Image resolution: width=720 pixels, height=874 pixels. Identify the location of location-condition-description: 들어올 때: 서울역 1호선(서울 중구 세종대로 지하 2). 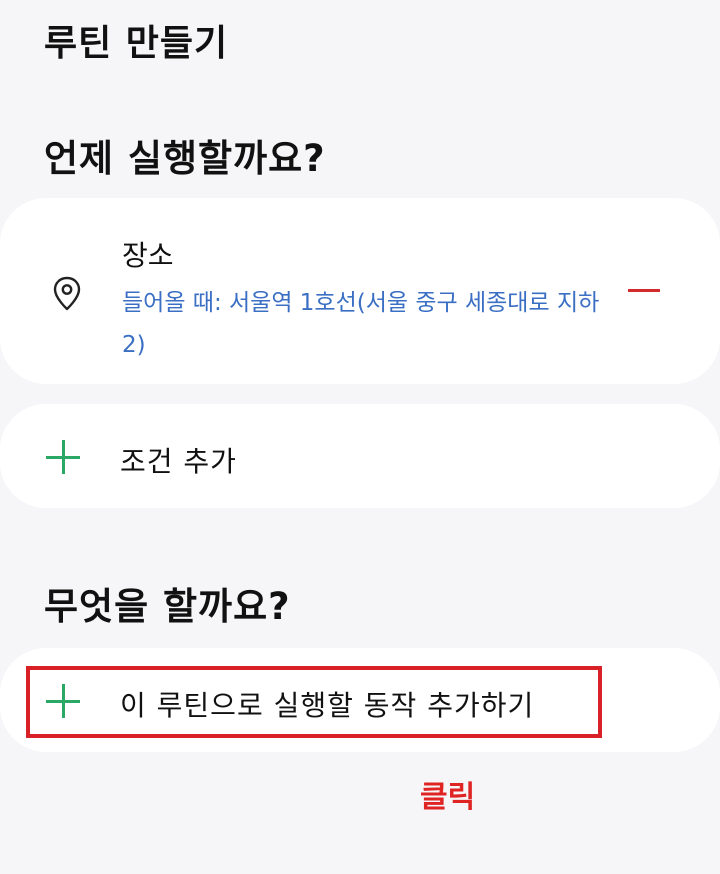
(361, 324).